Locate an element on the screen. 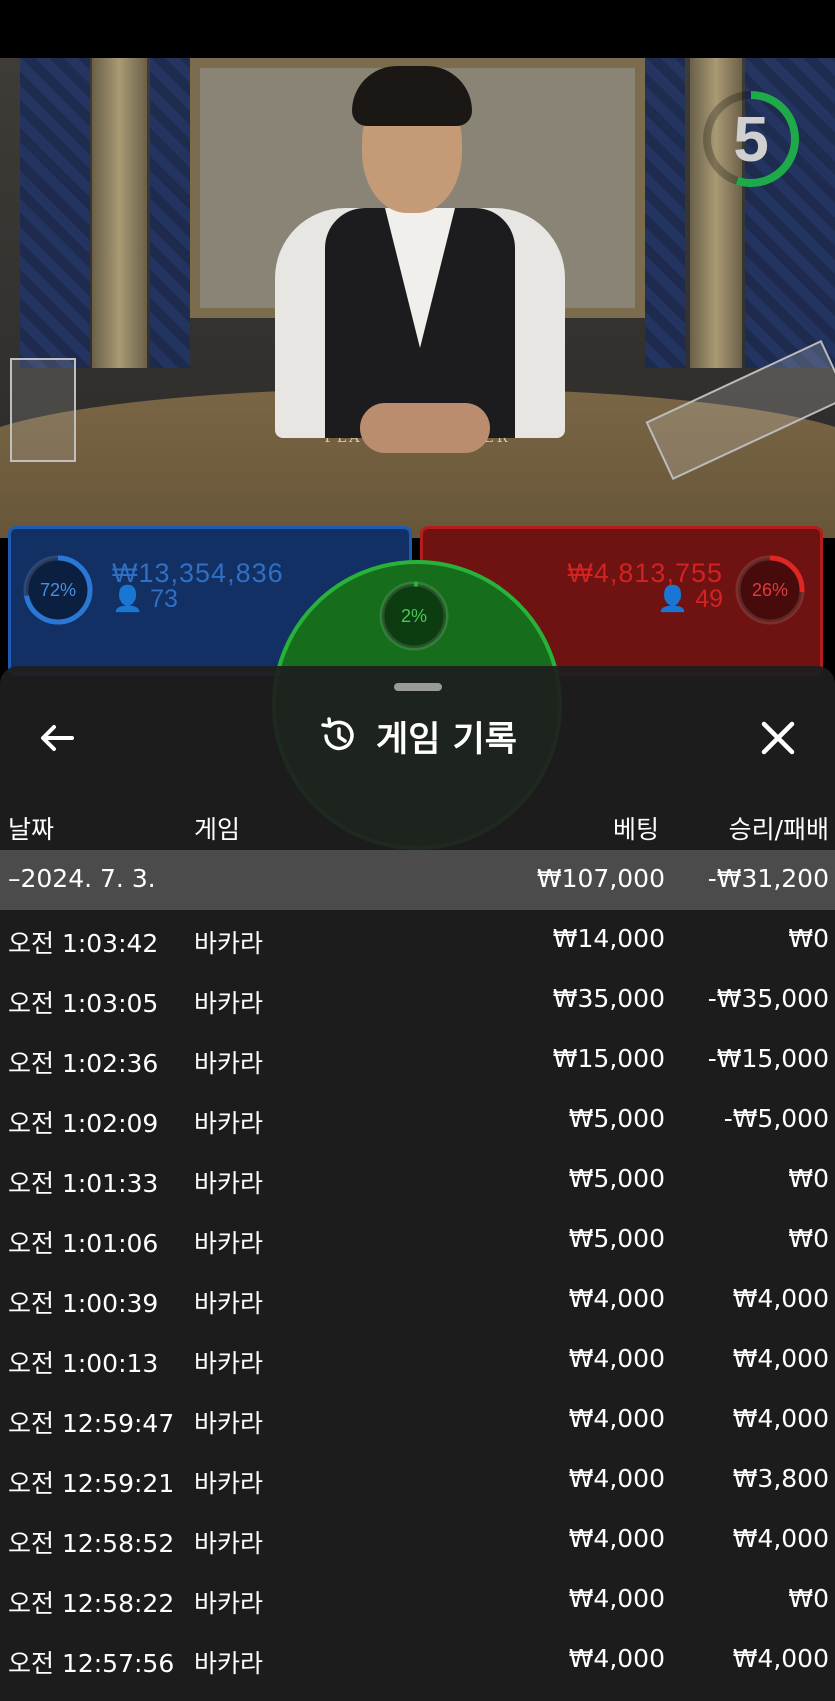  tie-percent: 2% is located at coordinates (413, 615).